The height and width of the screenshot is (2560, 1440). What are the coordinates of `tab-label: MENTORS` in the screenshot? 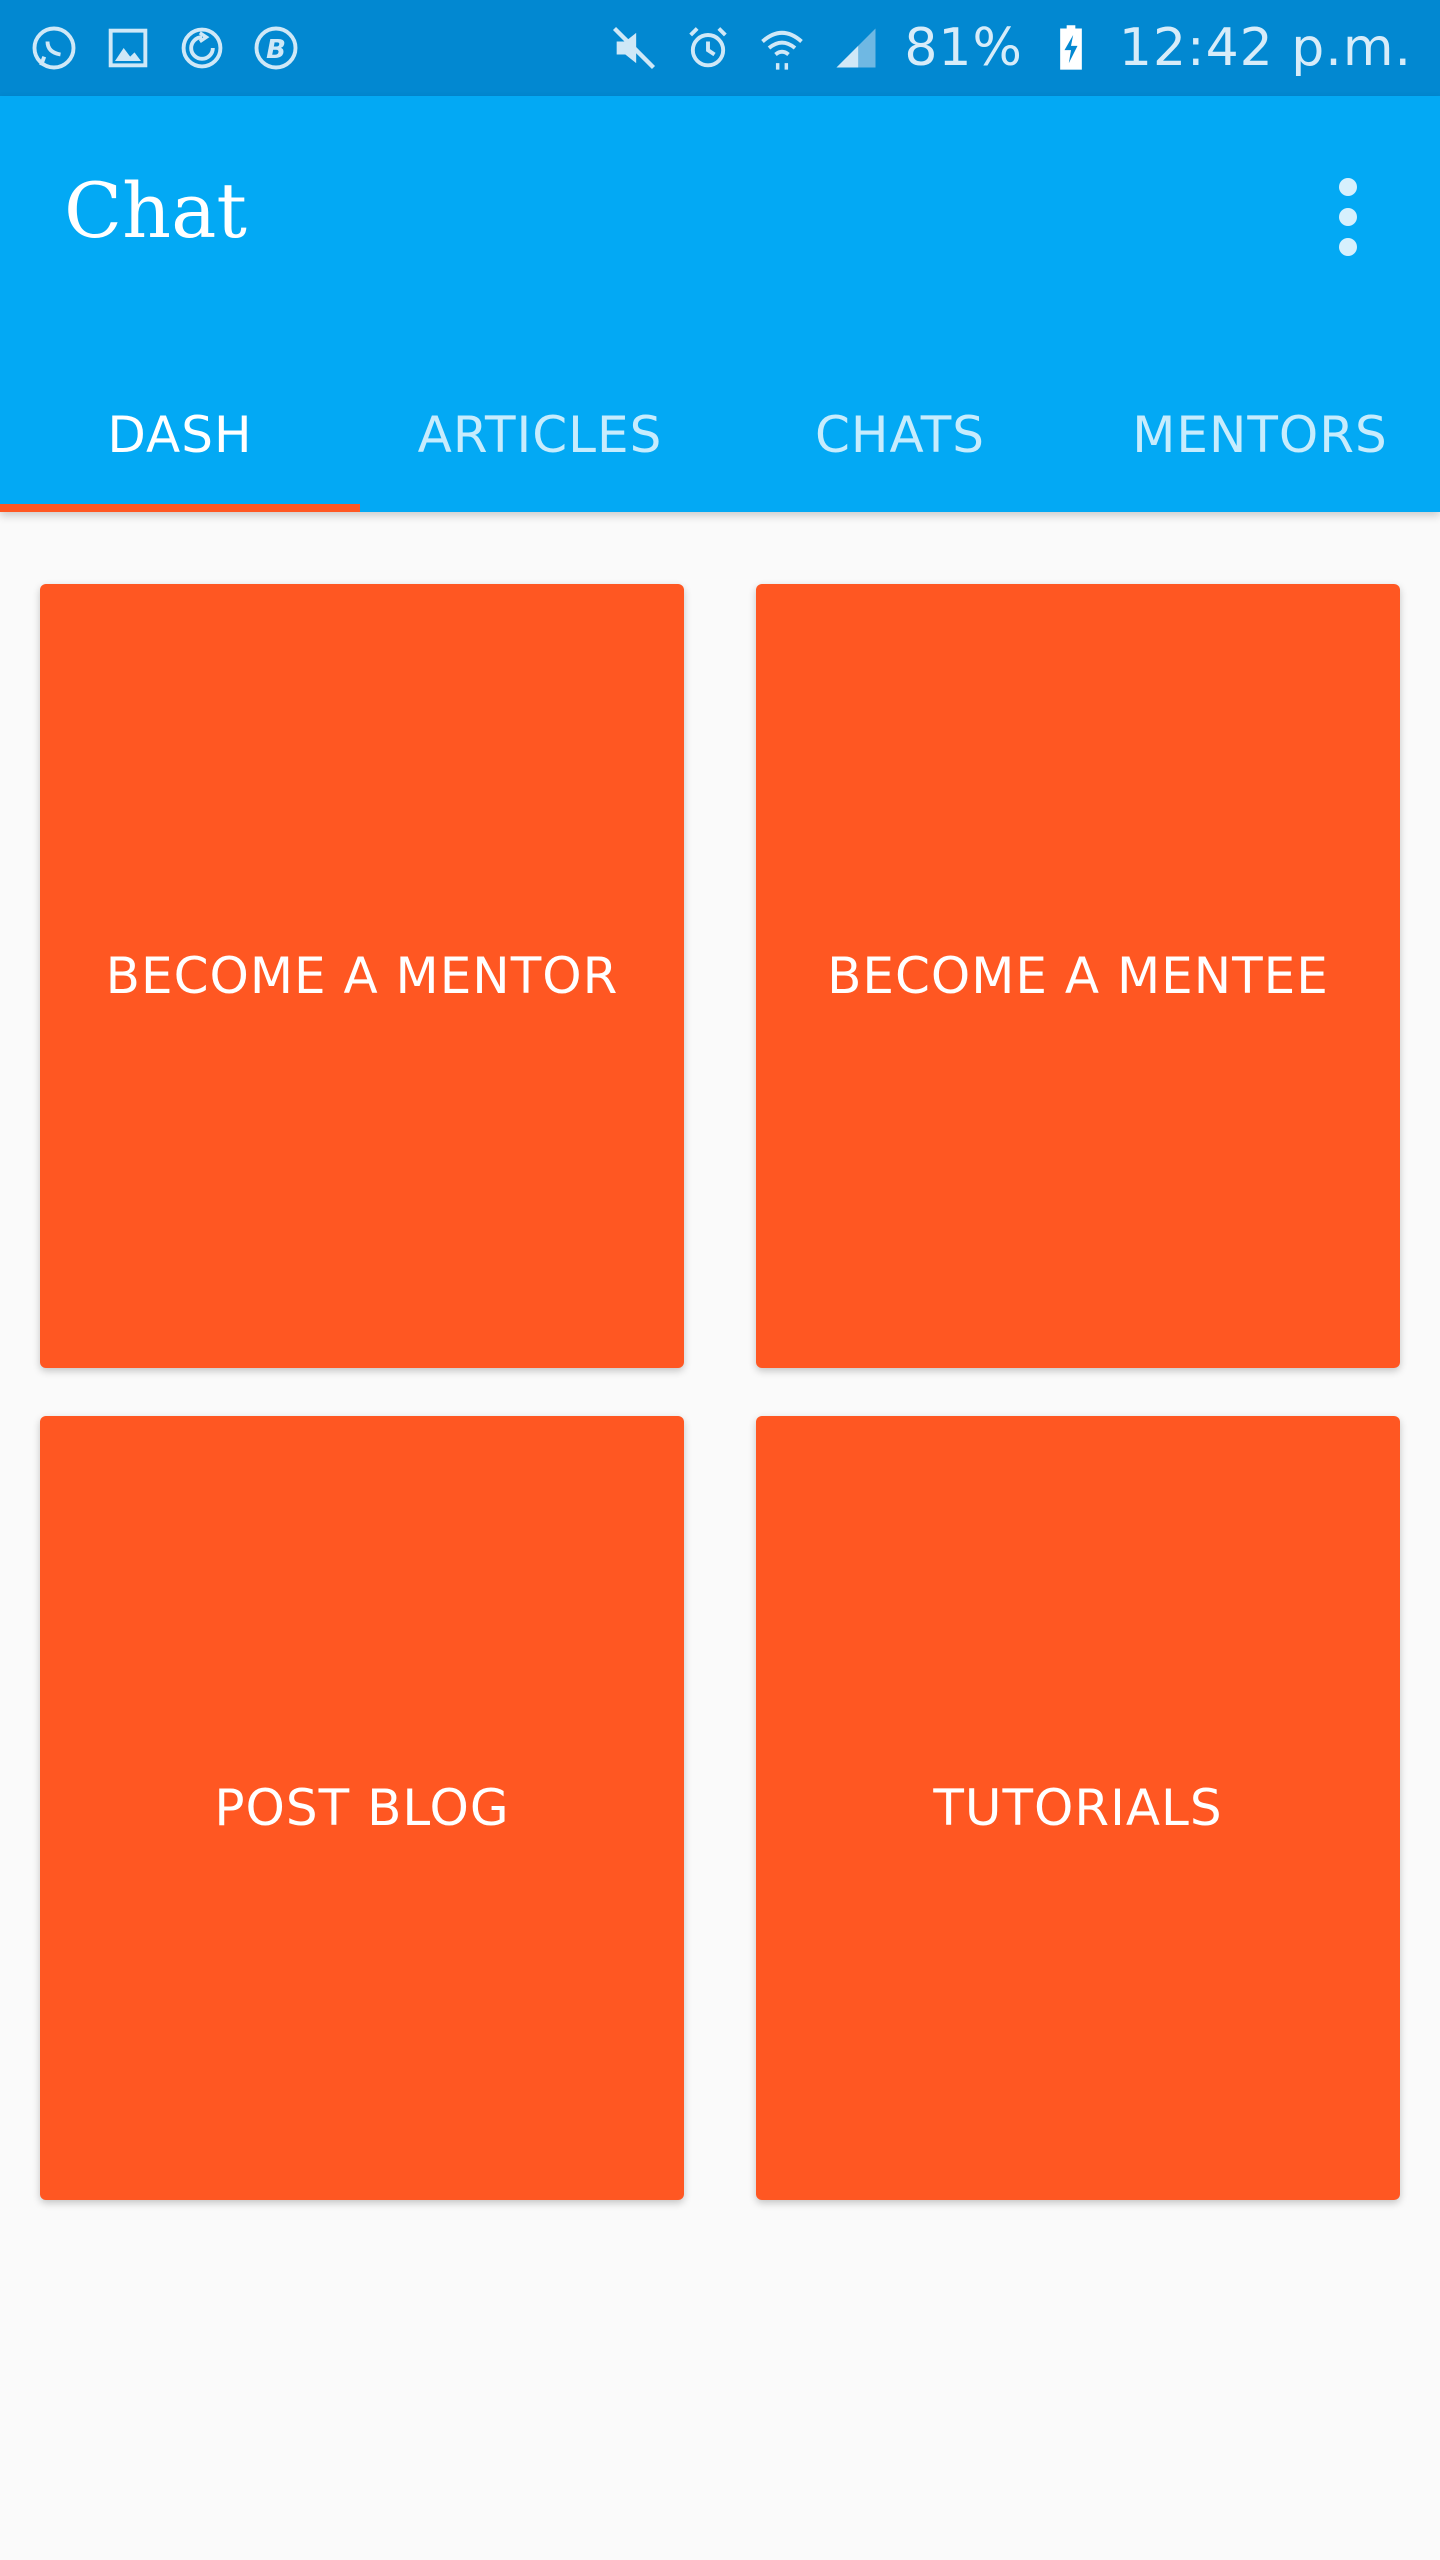 It's located at (1260, 435).